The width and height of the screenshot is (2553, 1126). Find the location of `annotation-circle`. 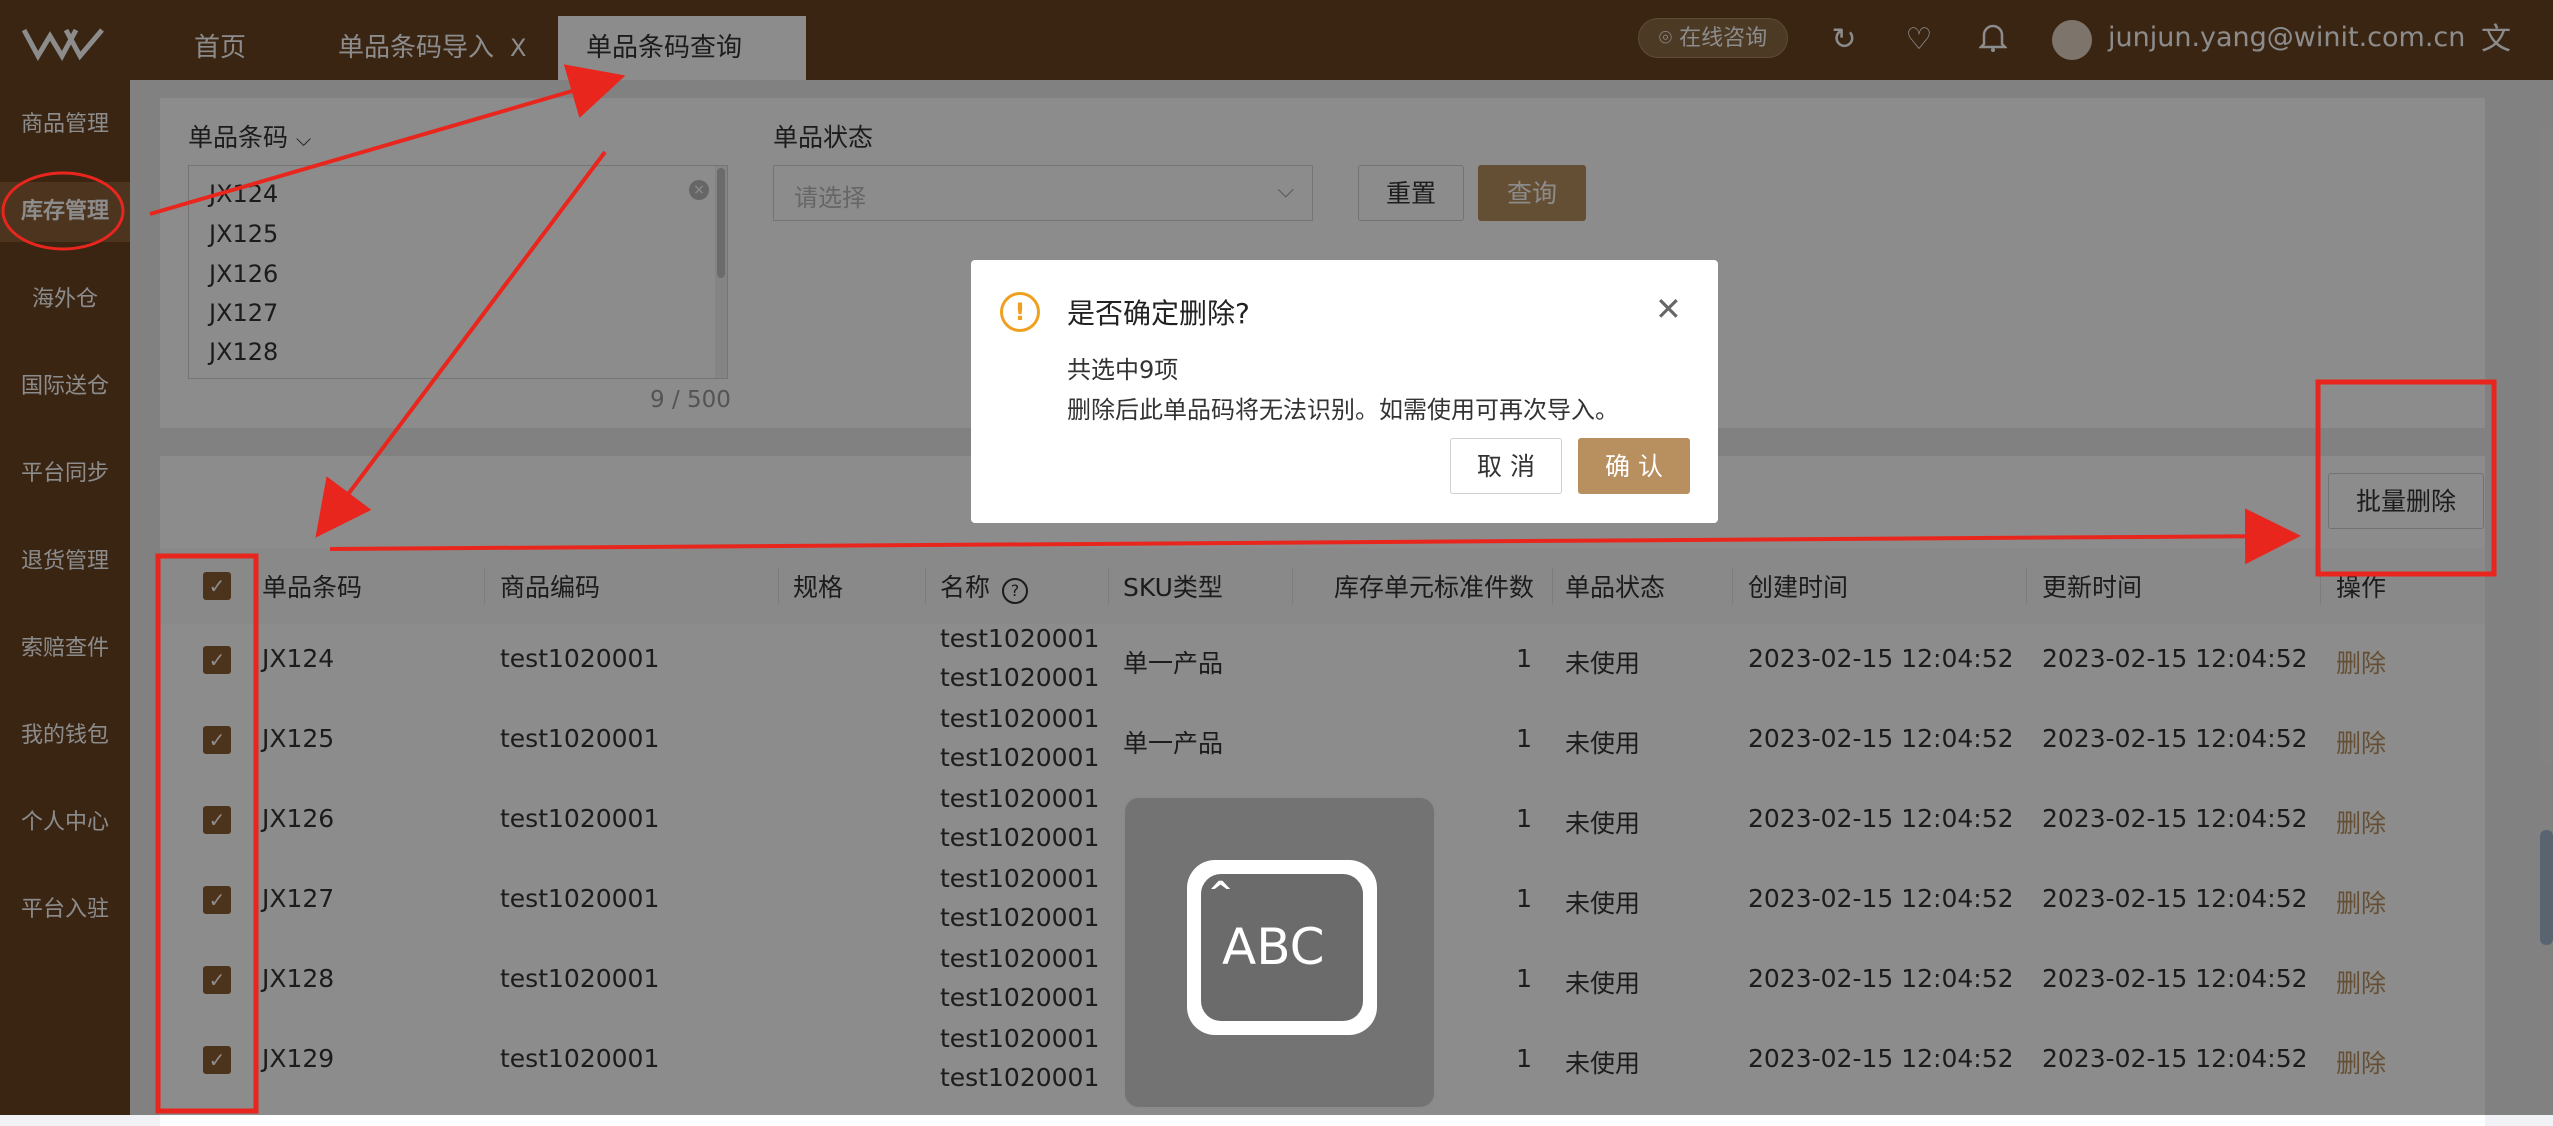

annotation-circle is located at coordinates (63, 211).